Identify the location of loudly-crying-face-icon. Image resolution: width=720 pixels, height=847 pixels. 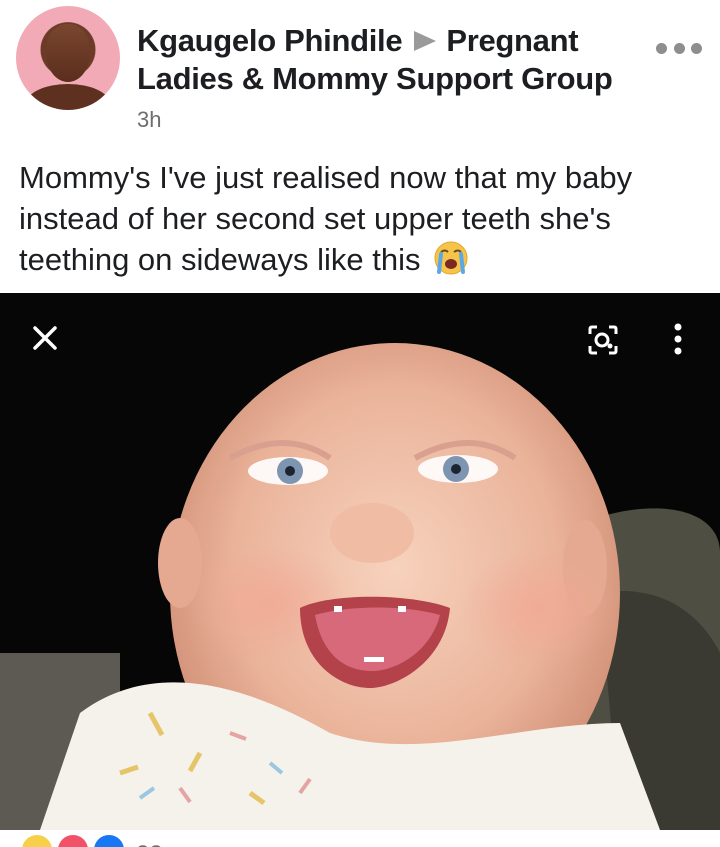
(451, 258).